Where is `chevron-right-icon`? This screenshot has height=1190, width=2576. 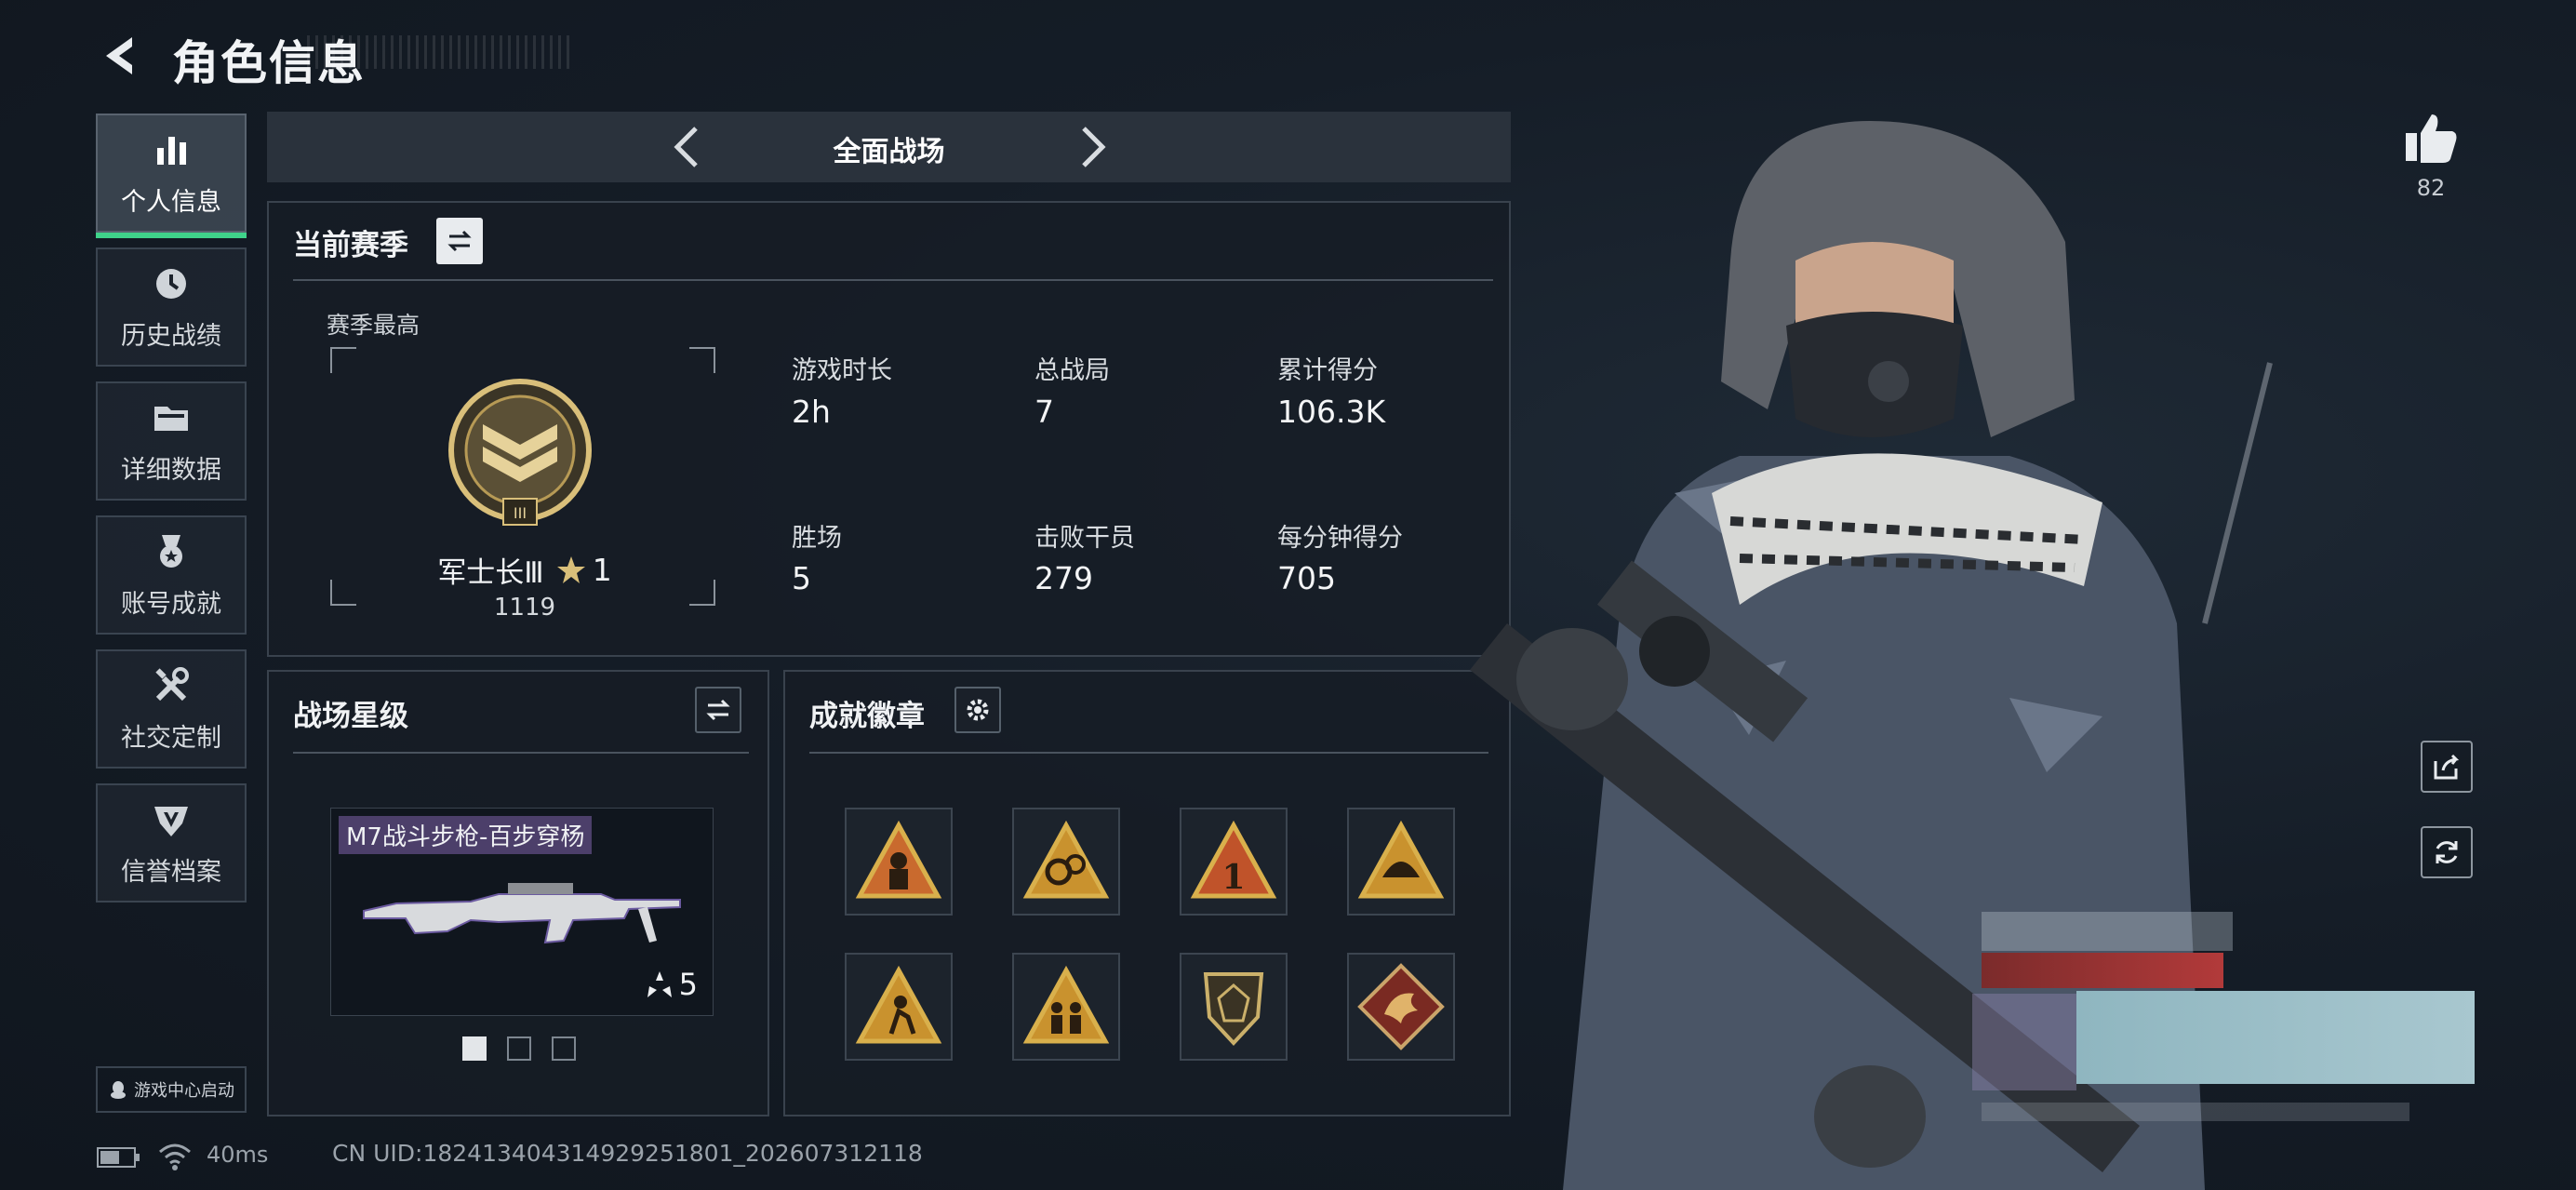
chevron-right-icon is located at coordinates (1094, 147).